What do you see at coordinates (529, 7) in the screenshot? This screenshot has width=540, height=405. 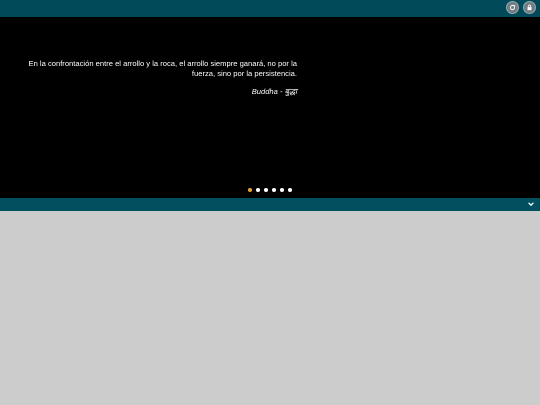 I see `lock-icon` at bounding box center [529, 7].